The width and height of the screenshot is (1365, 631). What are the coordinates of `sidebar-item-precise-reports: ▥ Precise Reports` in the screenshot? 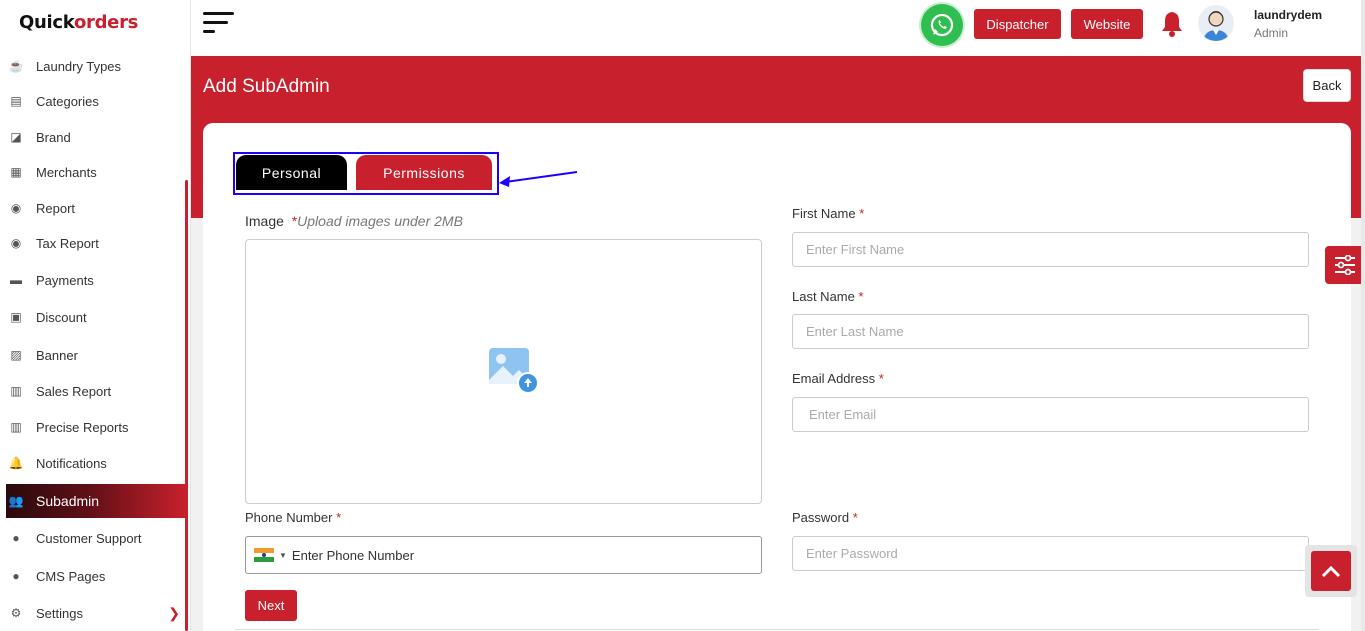 It's located at (96, 427).